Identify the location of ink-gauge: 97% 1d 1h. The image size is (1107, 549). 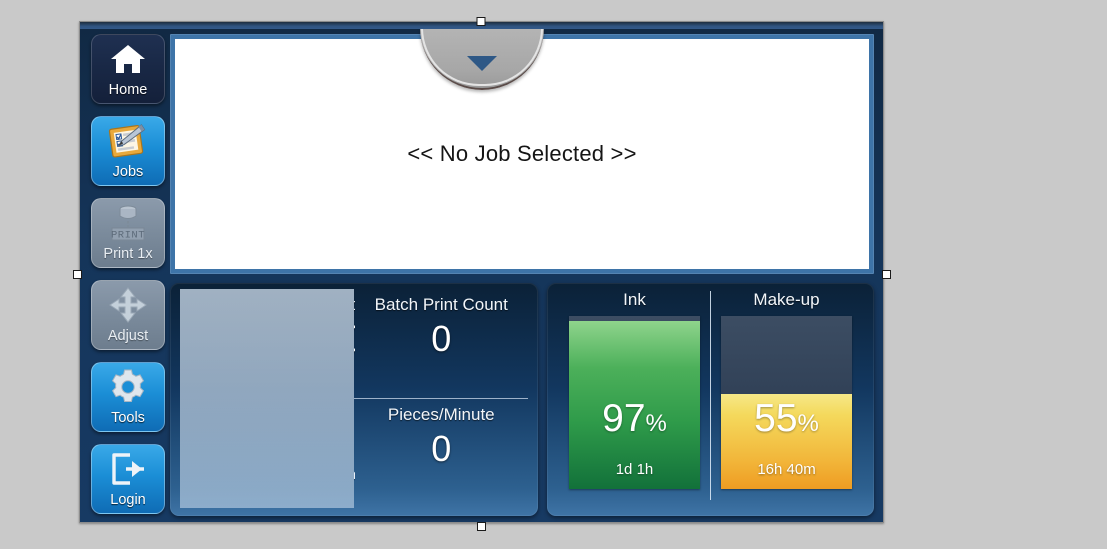
(634, 402).